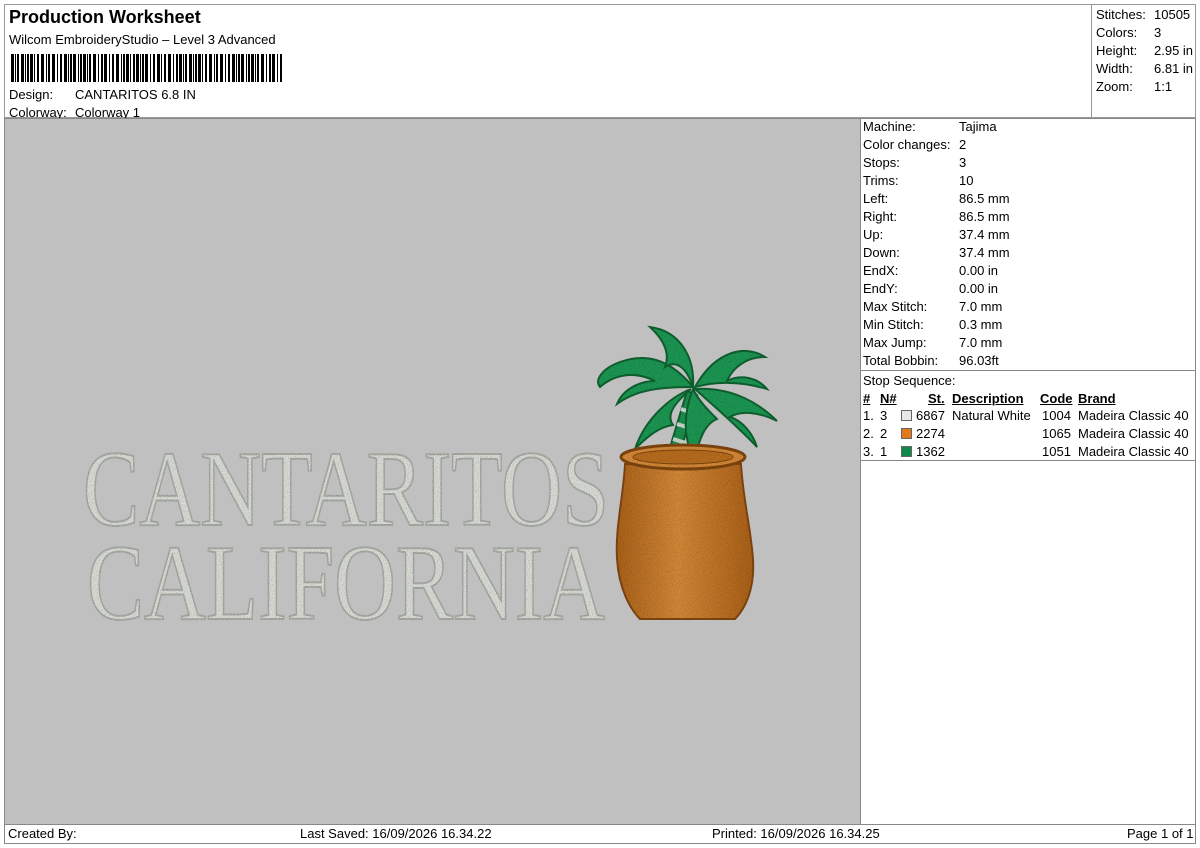 The image size is (1200, 848). I want to click on col-header-hash: #, so click(867, 398).